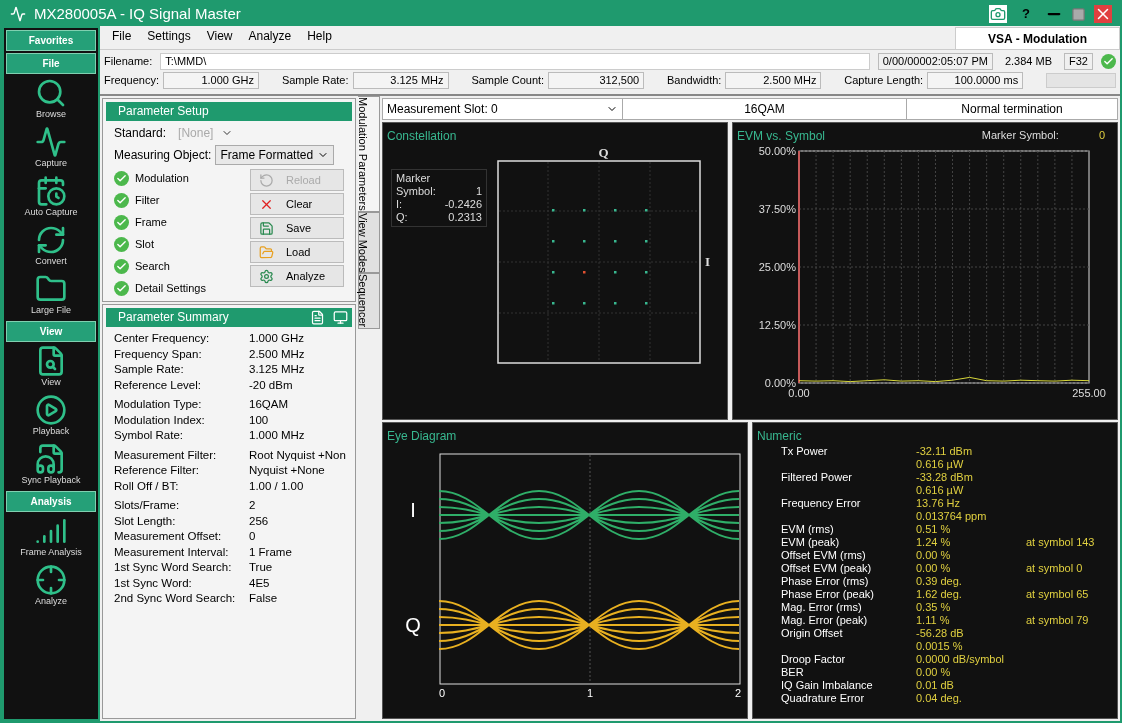 The height and width of the screenshot is (723, 1122). I want to click on summary-value: False, so click(263, 598).